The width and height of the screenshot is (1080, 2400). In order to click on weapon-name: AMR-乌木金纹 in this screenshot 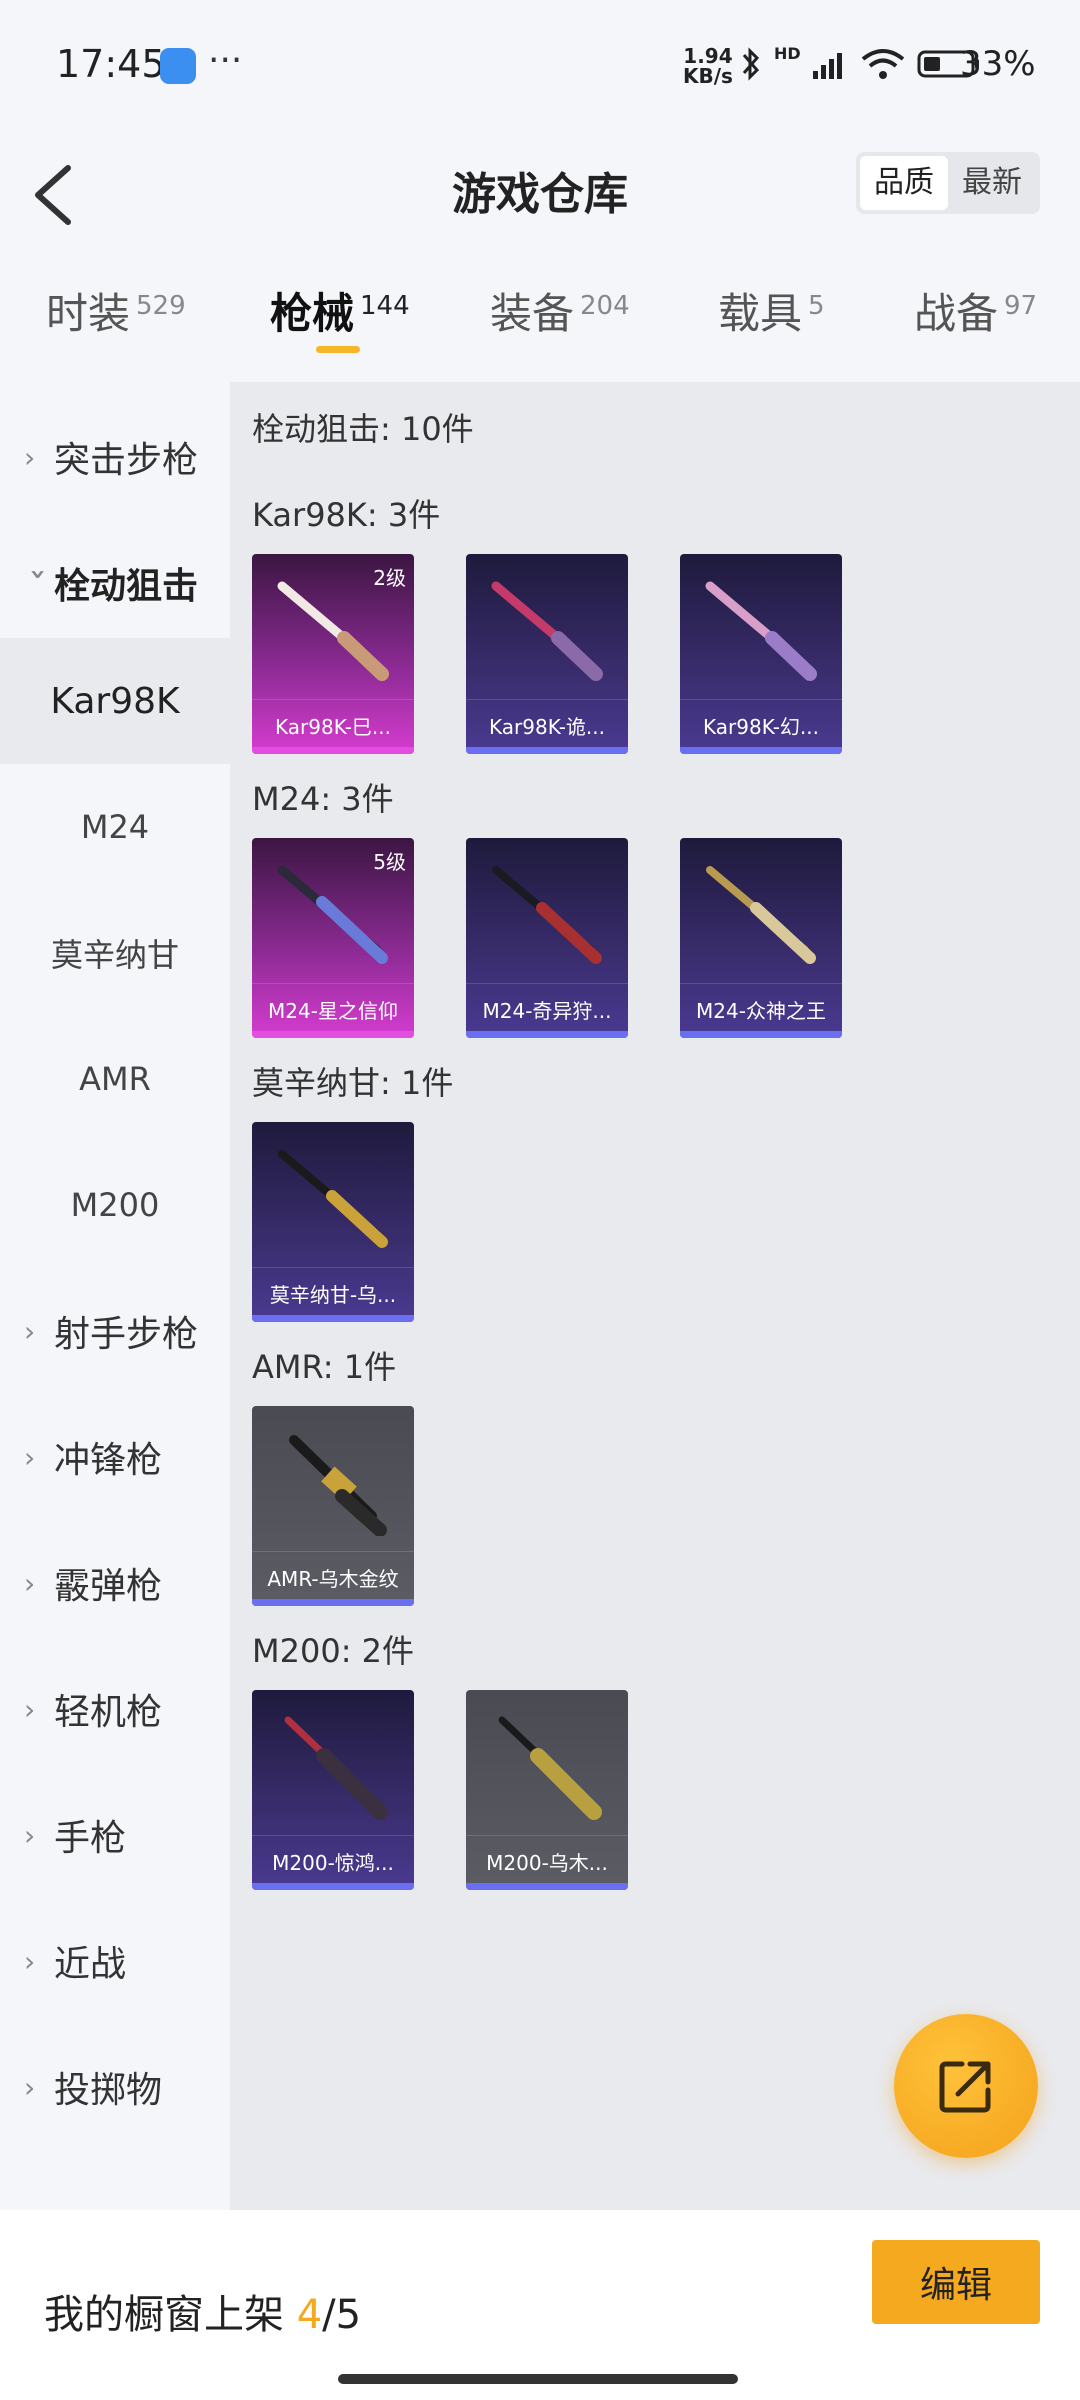, I will do `click(333, 1579)`.